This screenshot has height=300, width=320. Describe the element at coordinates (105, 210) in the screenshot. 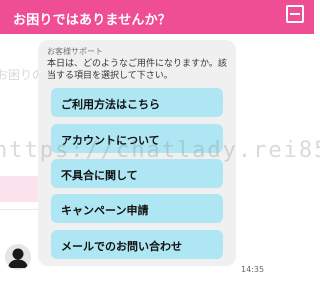

I see `option-label: キャンペーン申請` at that location.